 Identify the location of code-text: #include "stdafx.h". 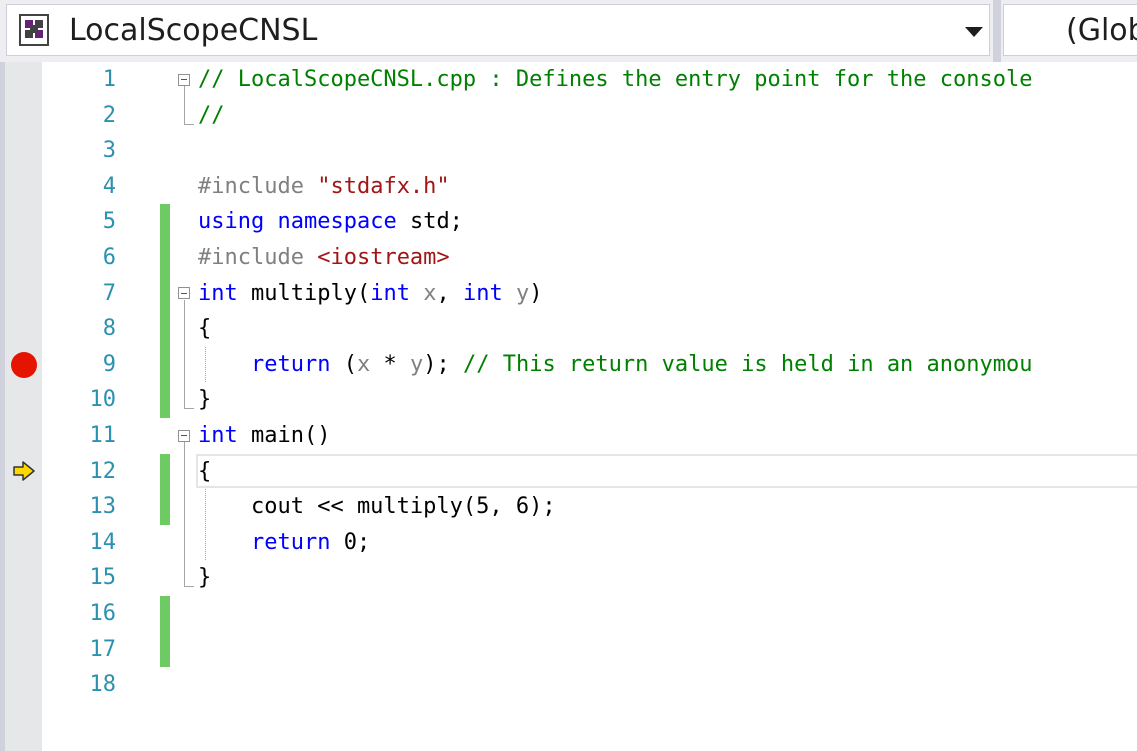
(324, 187).